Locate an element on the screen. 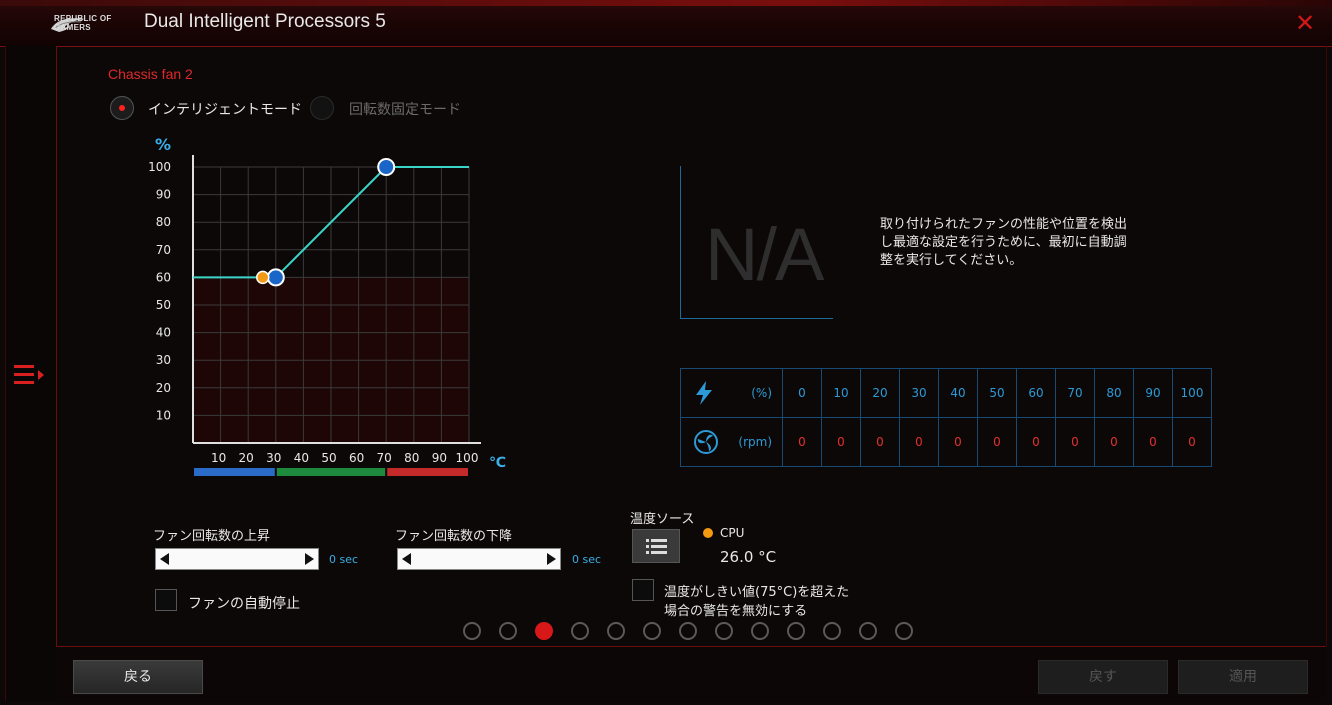  y-tick-label: 80 is located at coordinates (163, 222).